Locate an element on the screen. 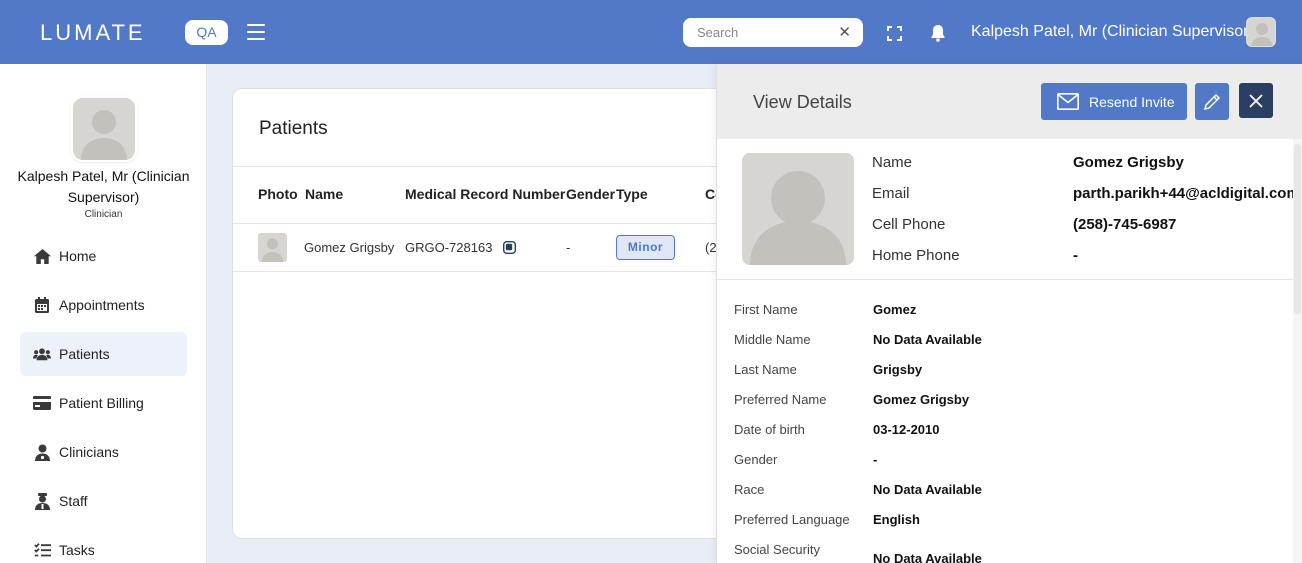 The image size is (1302, 563). summary-name-label: Name is located at coordinates (892, 162).